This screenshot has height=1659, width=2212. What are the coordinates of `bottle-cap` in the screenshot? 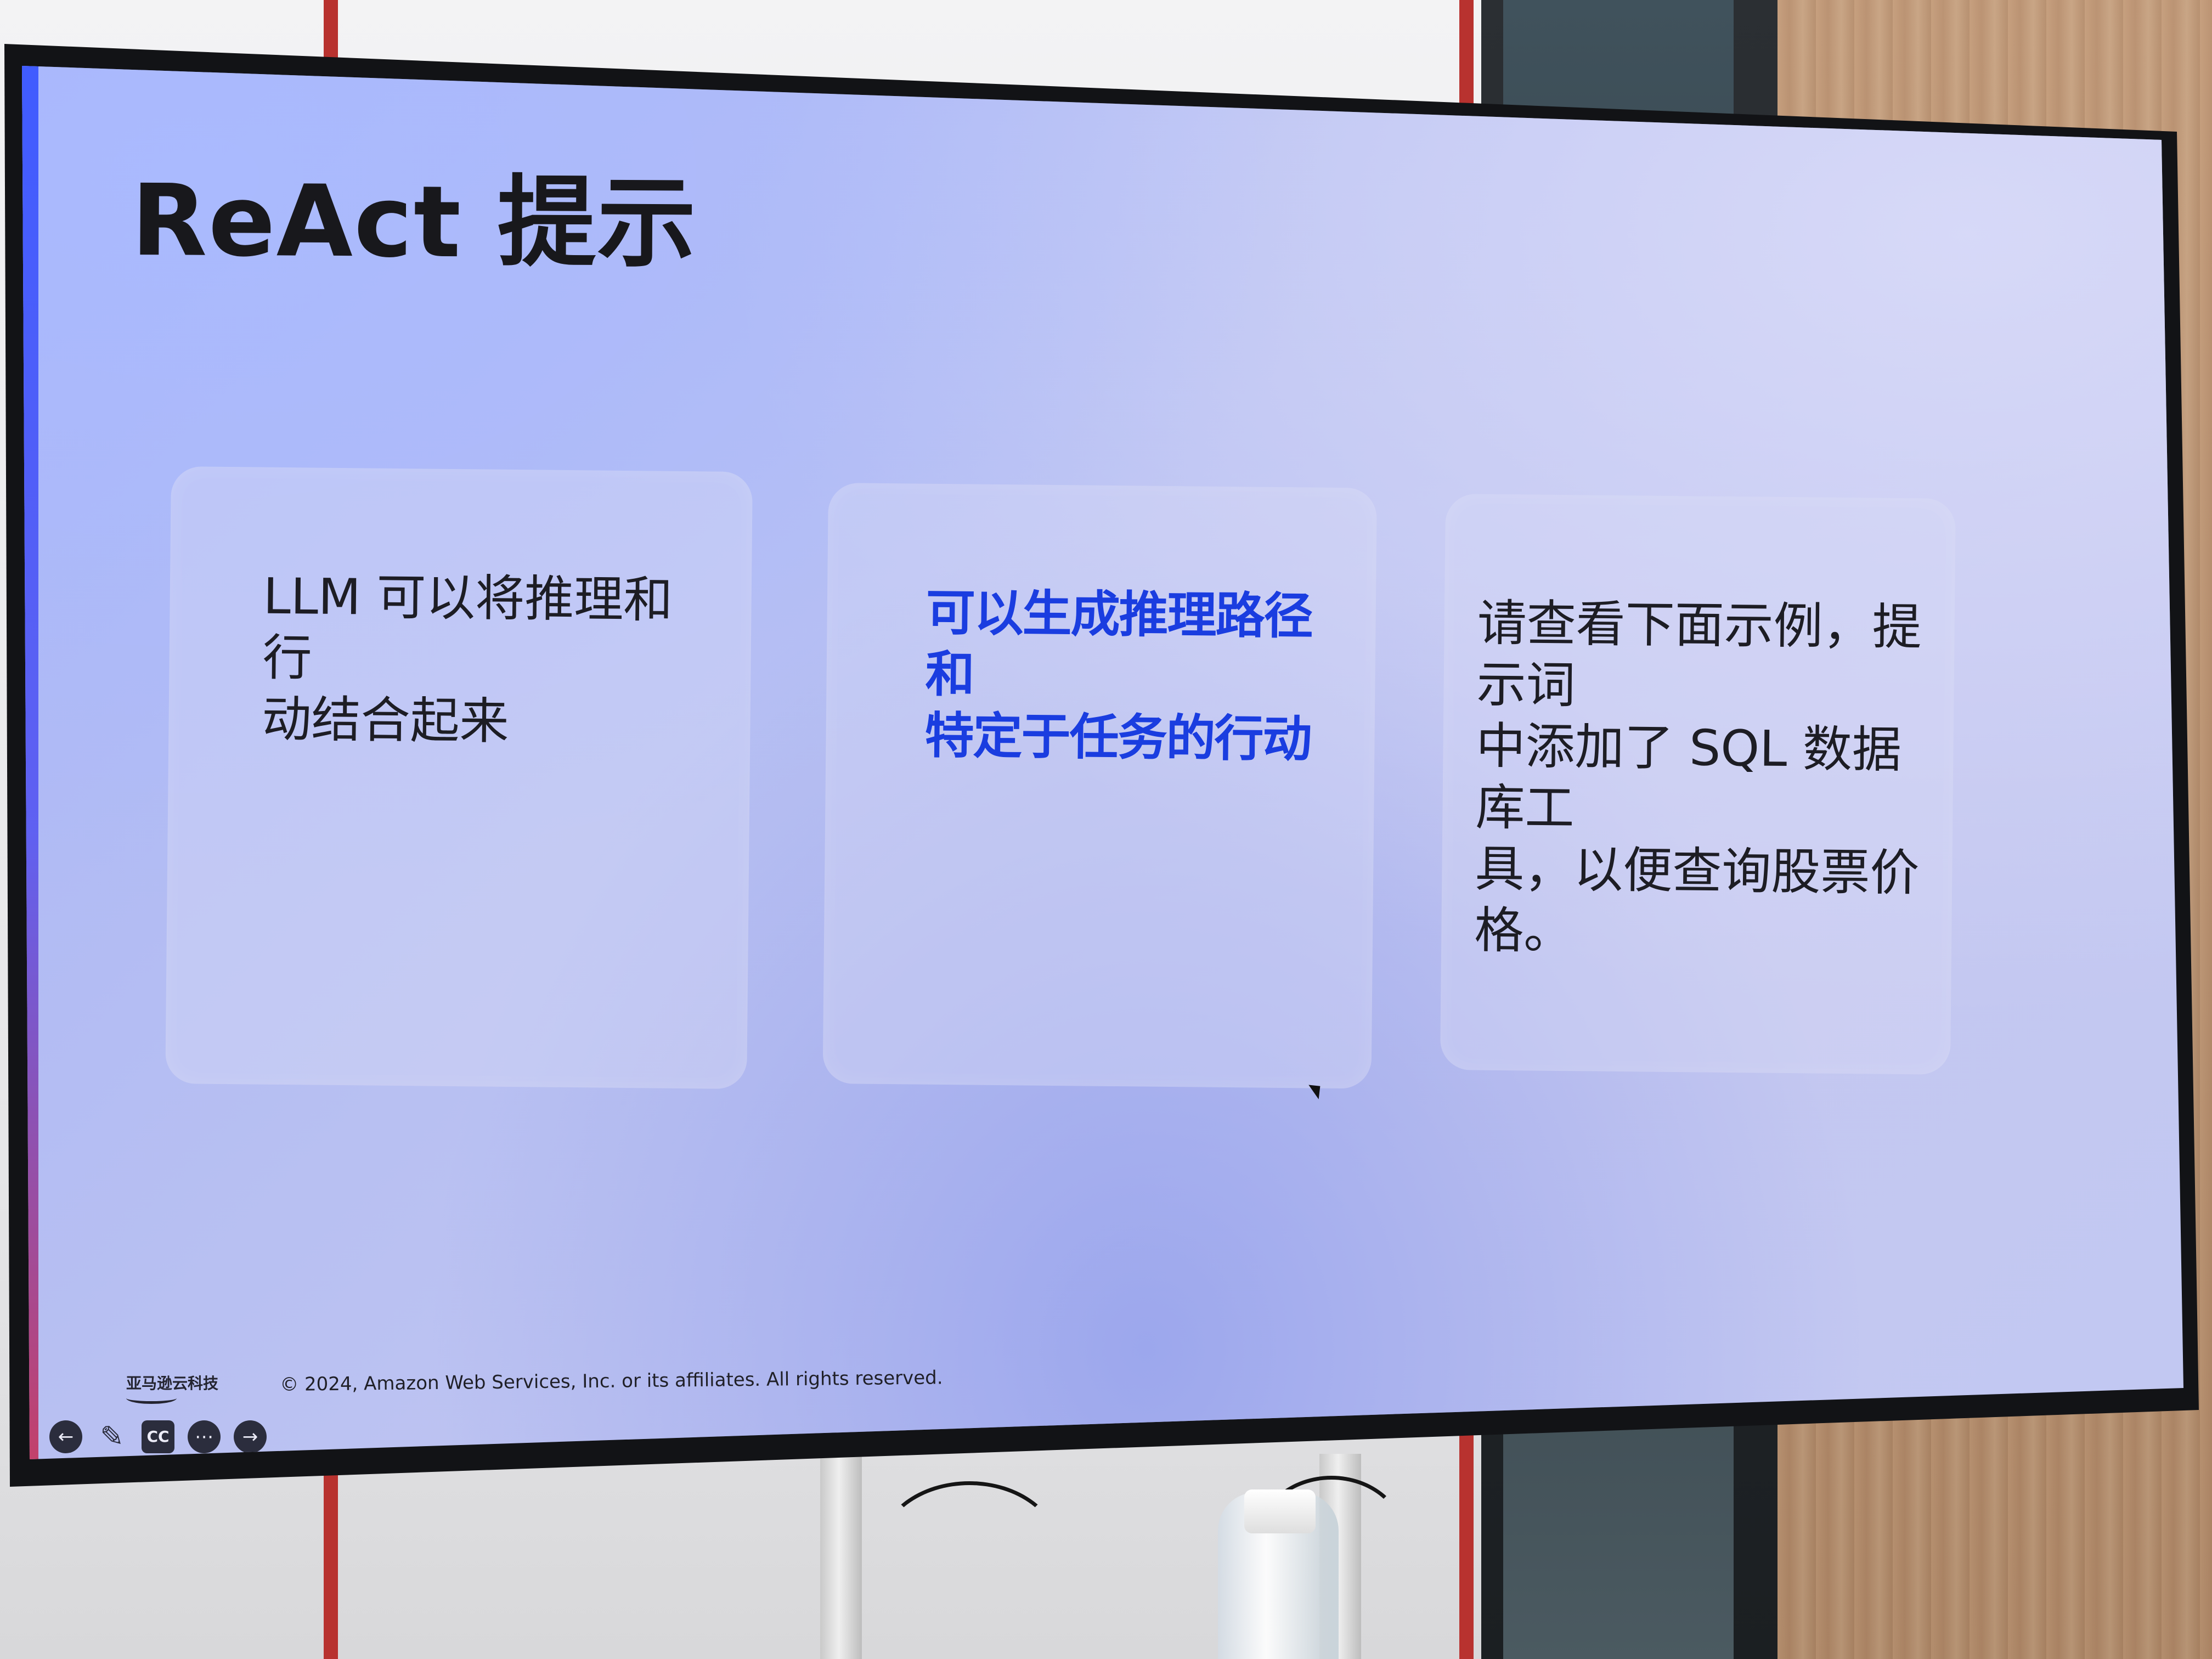 It's located at (1280, 1511).